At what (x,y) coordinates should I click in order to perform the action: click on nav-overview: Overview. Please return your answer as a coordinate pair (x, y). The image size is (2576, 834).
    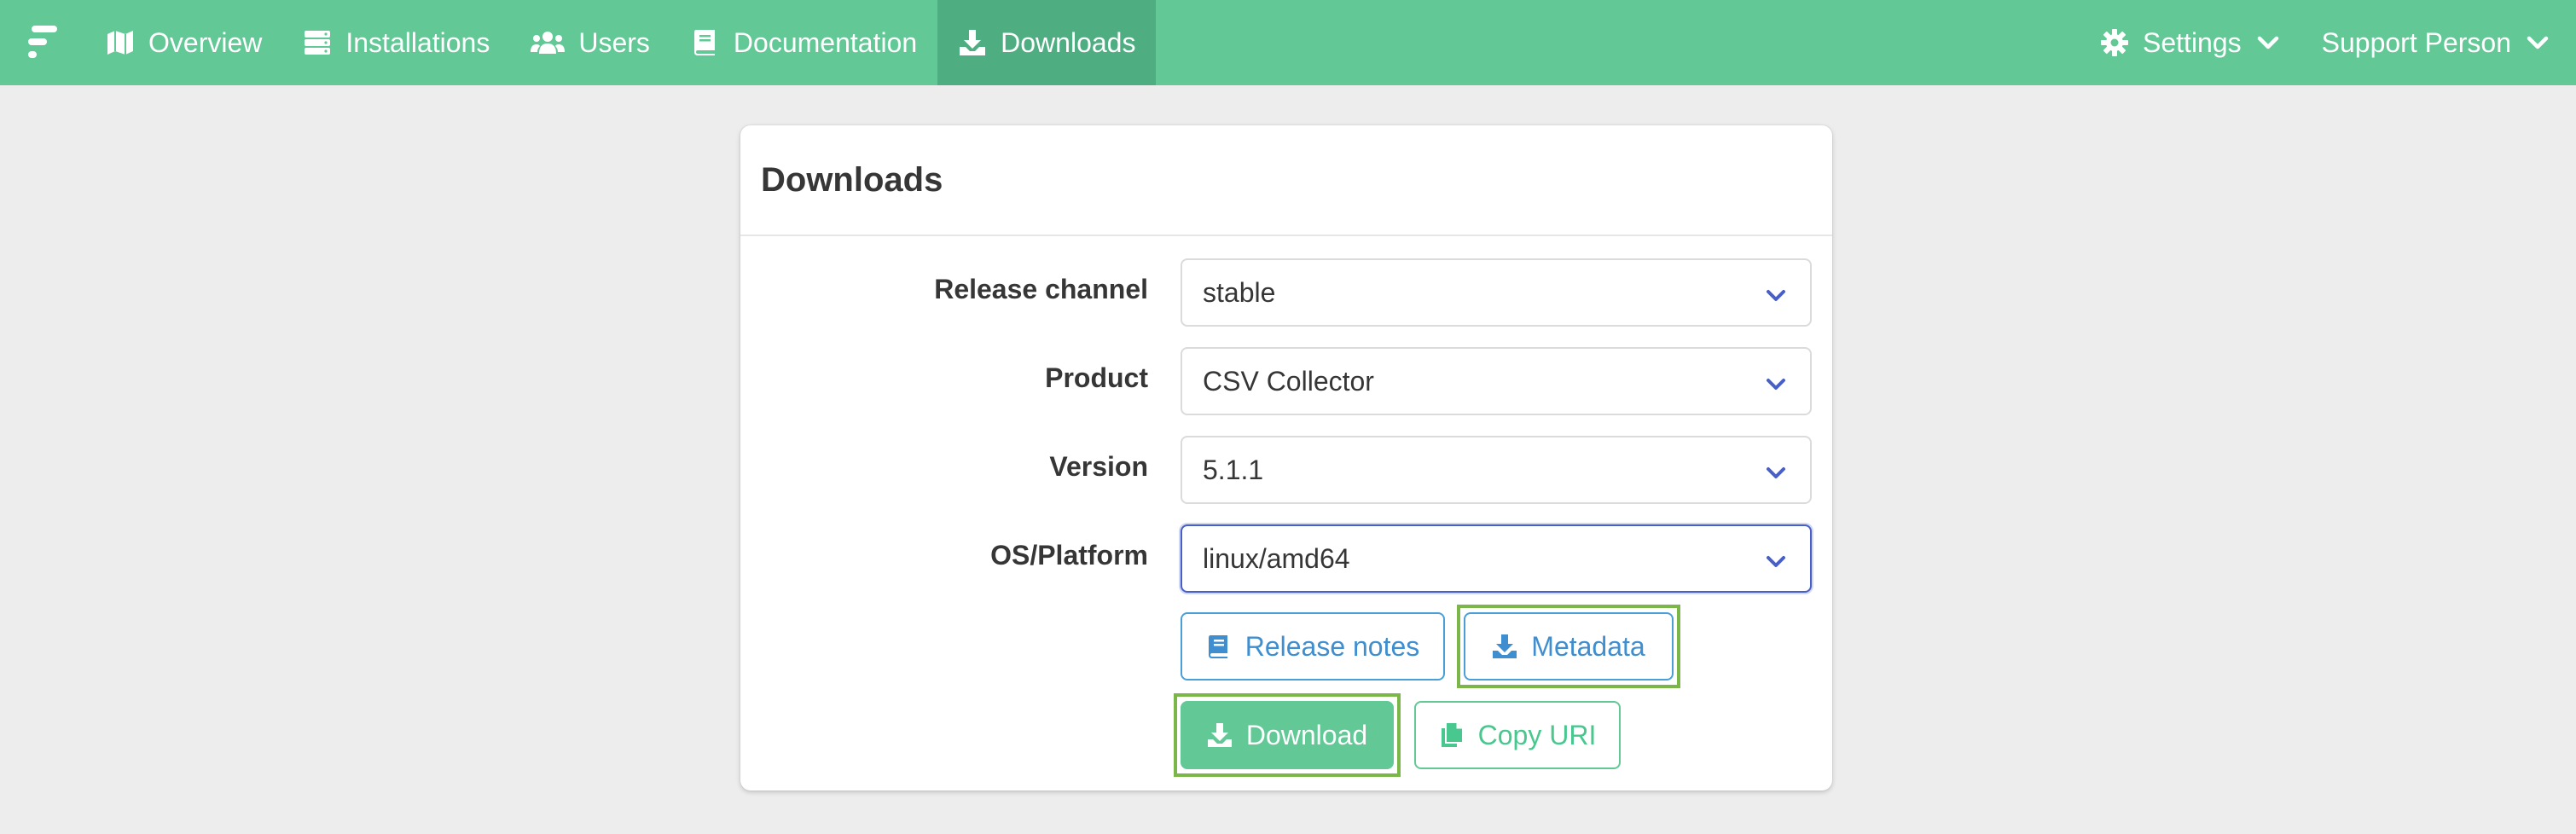
    Looking at the image, I should click on (183, 42).